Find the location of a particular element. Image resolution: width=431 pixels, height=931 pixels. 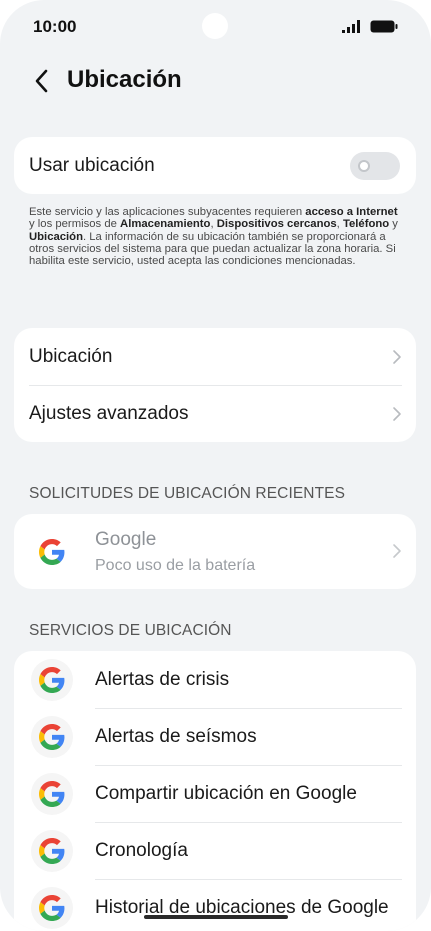

battery-icon is located at coordinates (384, 26).